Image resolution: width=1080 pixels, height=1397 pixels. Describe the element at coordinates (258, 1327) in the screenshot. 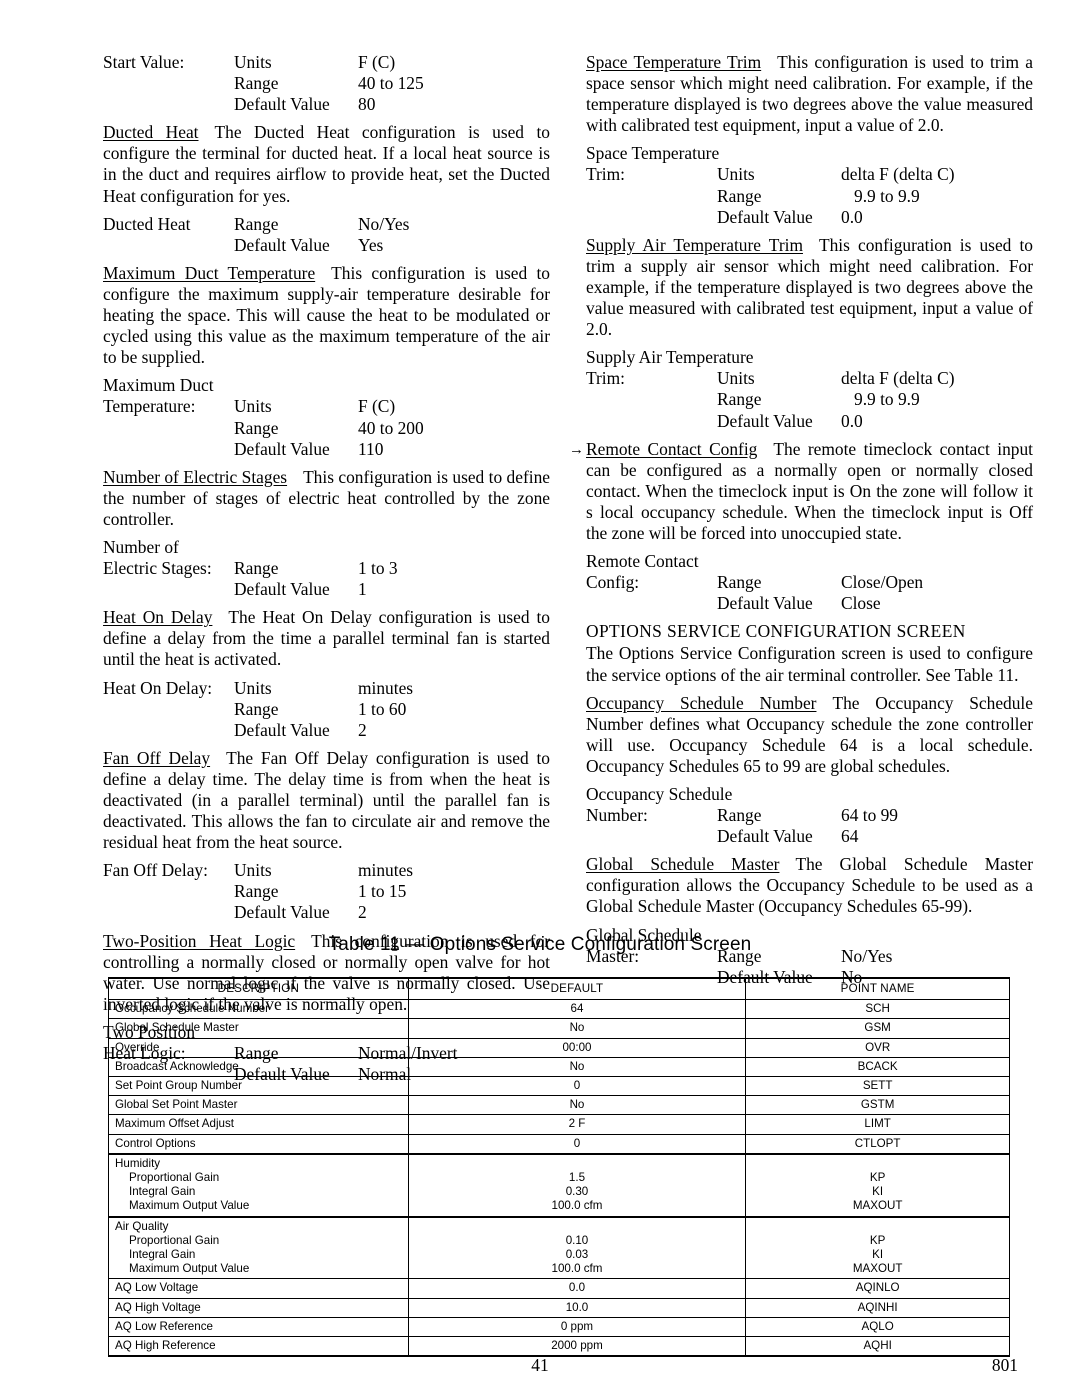

I see `cell-description: AQ Low Reference` at that location.